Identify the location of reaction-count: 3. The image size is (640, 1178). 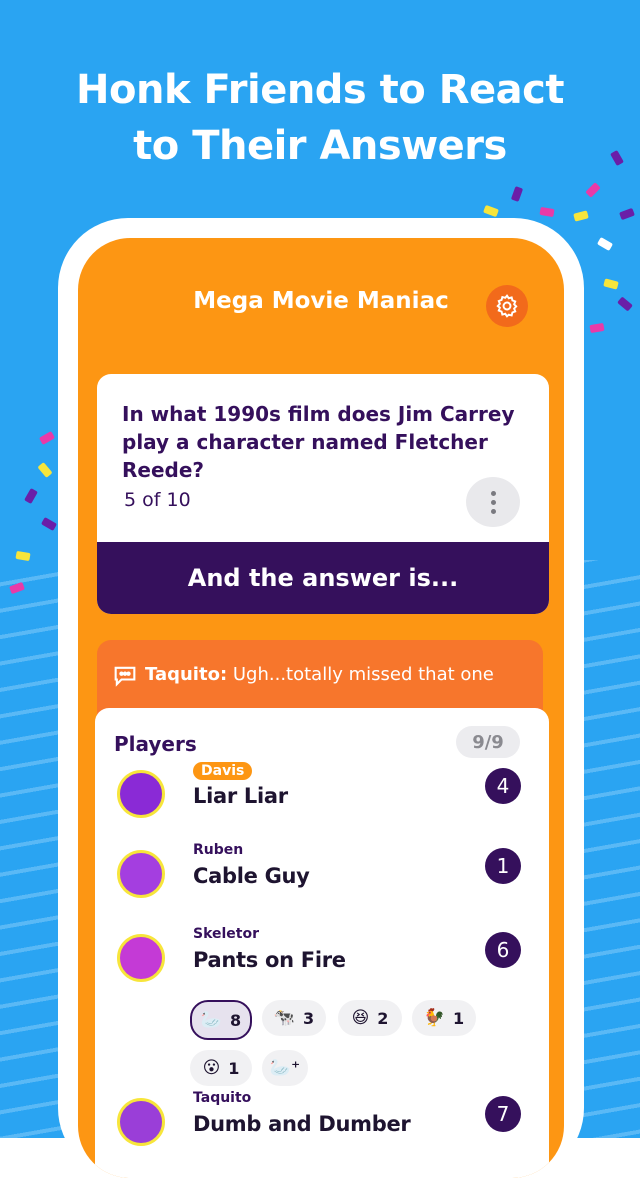
(309, 1018).